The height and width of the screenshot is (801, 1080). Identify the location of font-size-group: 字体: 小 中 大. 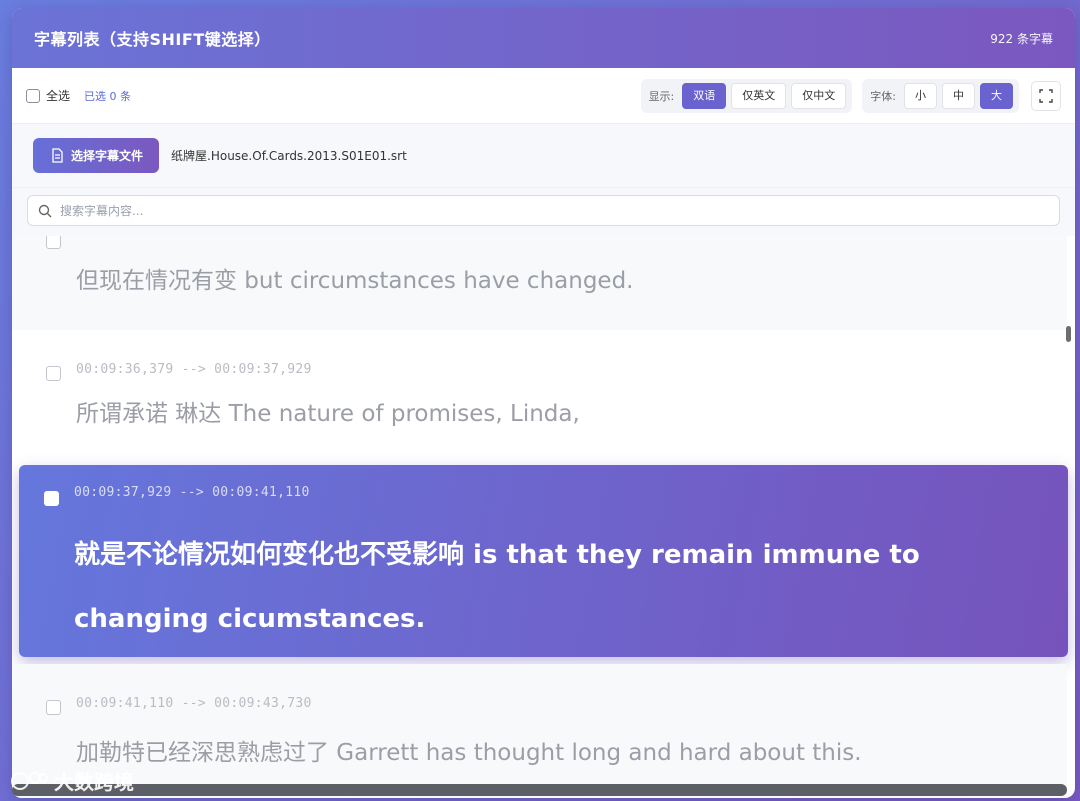
(940, 95).